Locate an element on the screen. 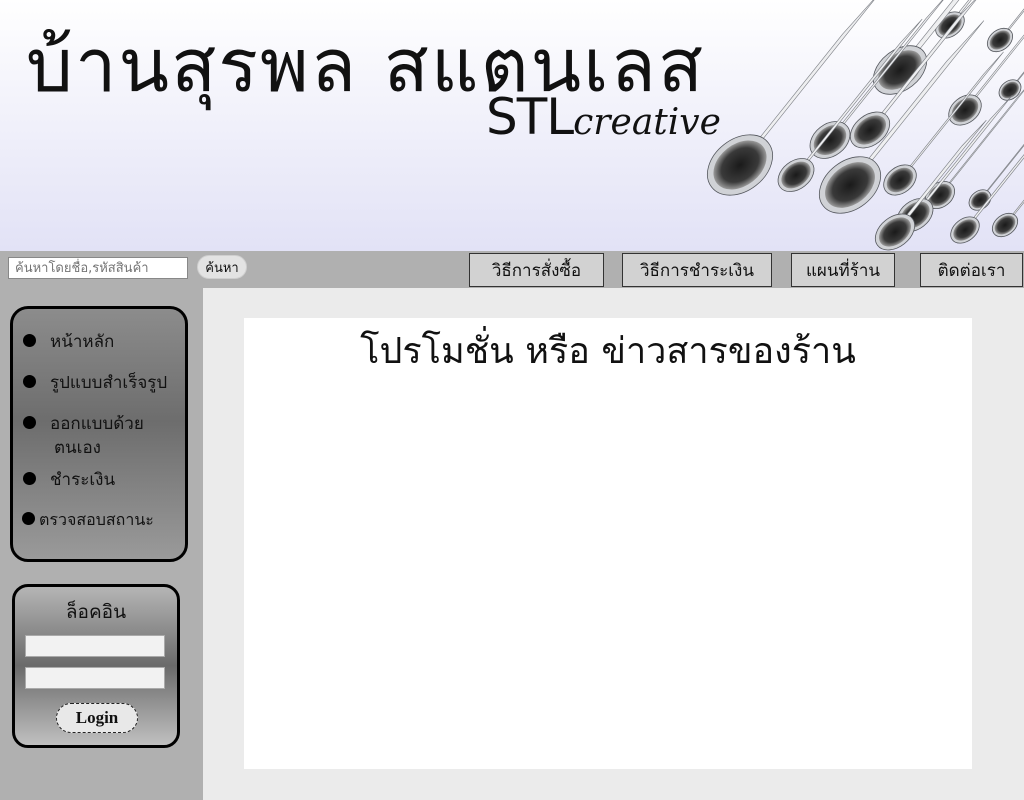  menu-item-check-status: ตรวจสอบสถานะ is located at coordinates (88, 520).